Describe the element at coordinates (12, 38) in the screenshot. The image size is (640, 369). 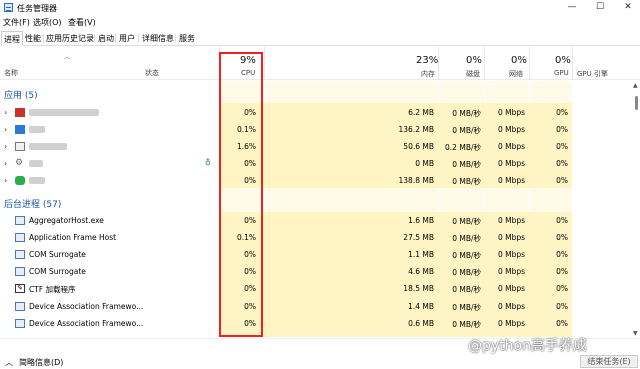
I see `tab-processes: 进程` at that location.